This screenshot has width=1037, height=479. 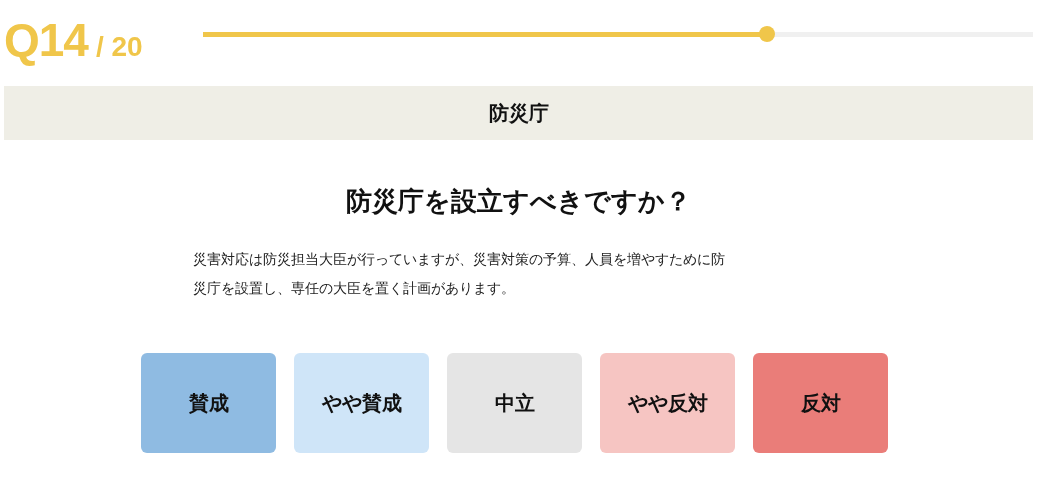 I want to click on question-total: / 20, so click(x=119, y=47).